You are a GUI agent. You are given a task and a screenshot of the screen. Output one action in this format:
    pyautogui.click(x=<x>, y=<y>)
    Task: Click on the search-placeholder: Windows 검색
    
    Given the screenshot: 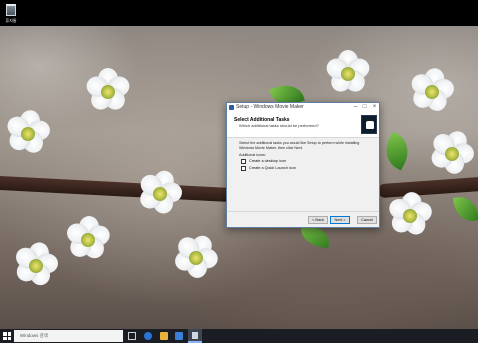 What is the action you would take?
    pyautogui.click(x=34, y=335)
    